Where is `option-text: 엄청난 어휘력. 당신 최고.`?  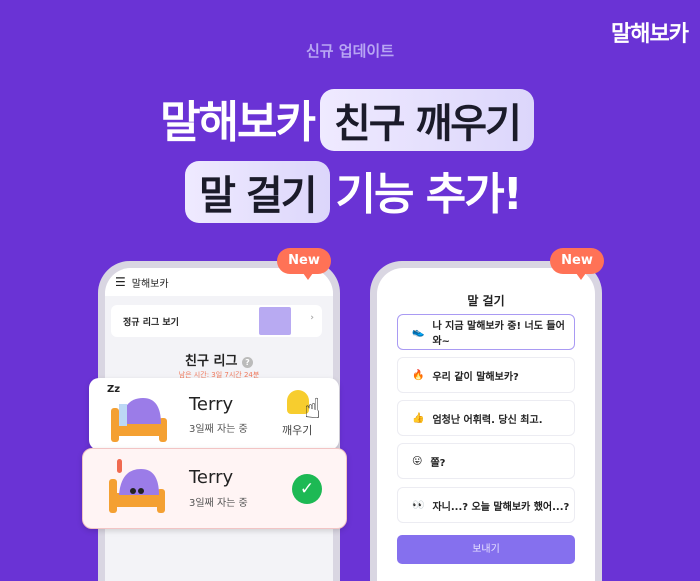 option-text: 엄청난 어휘력. 당신 최고. is located at coordinates (487, 420).